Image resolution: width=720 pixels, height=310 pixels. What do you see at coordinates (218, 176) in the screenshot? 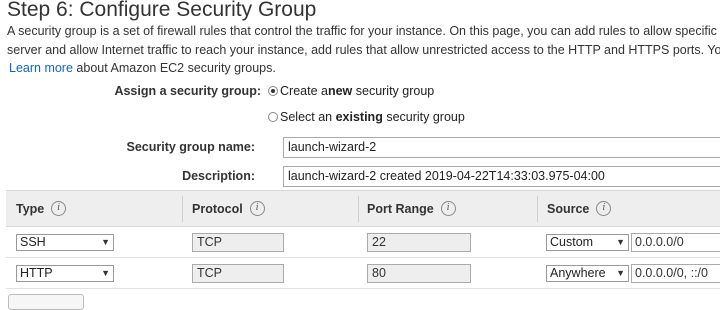
I see `description-label: Description:` at bounding box center [218, 176].